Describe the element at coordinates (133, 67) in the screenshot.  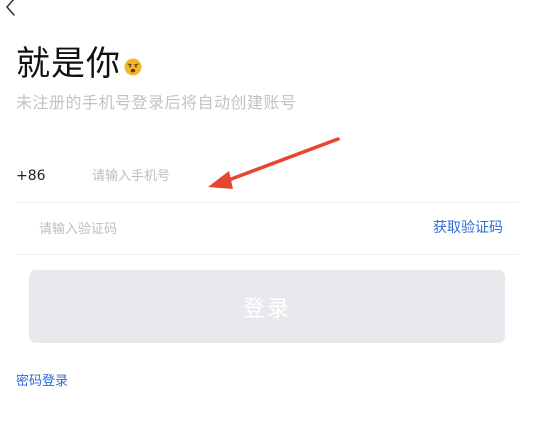
I see `smiley-emoji-icon` at that location.